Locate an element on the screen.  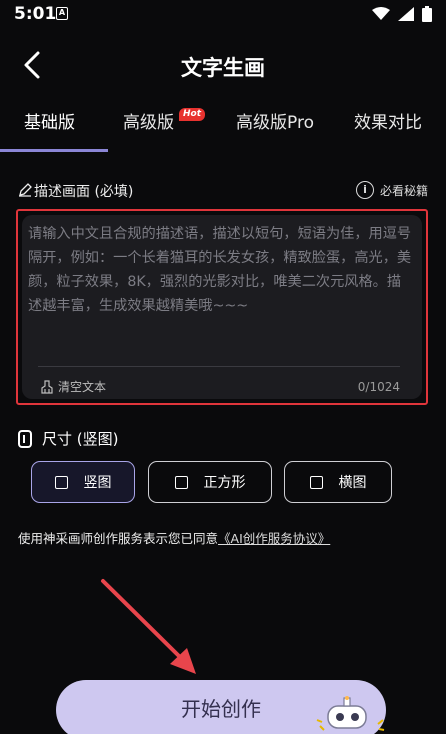
broom-icon is located at coordinates (47, 386).